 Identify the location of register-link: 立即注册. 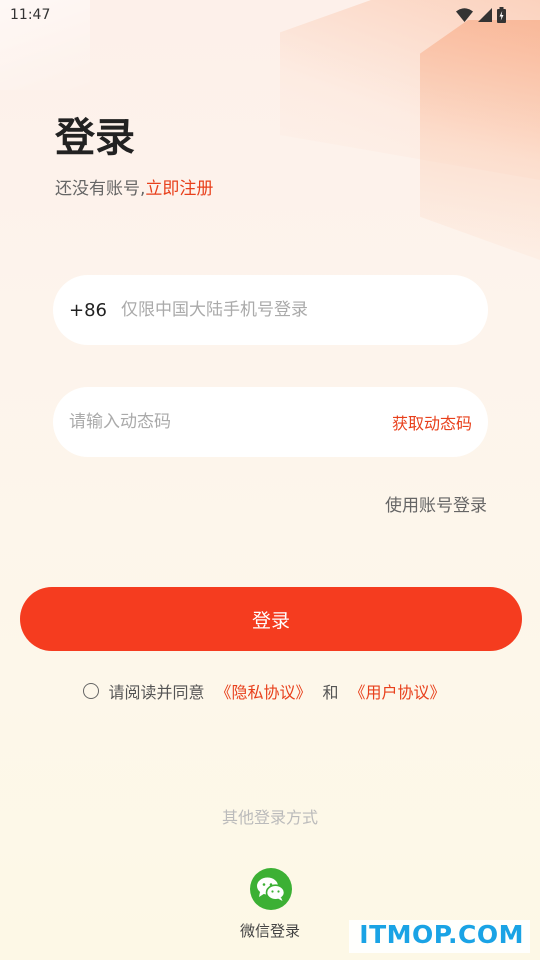
(179, 186).